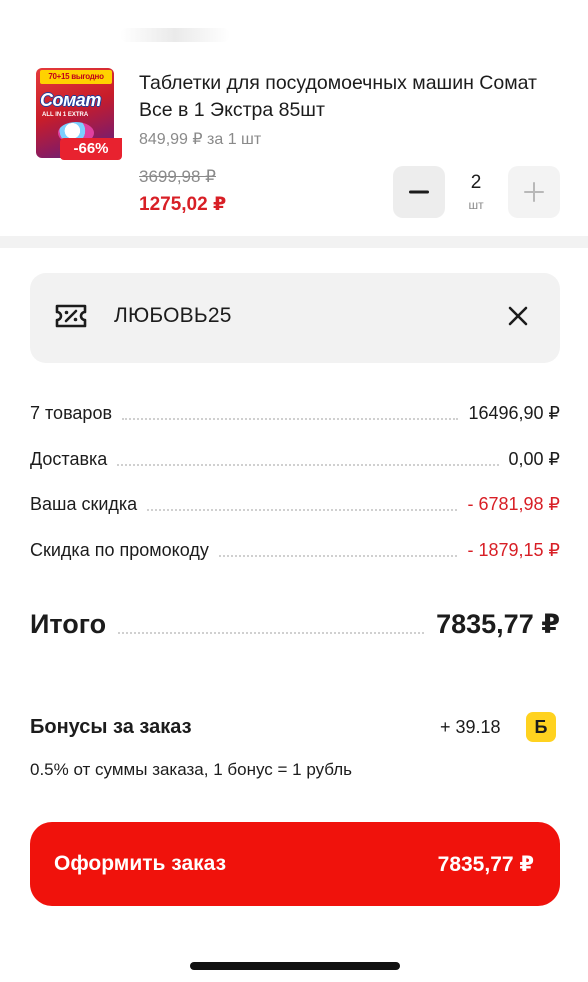  What do you see at coordinates (76, 77) in the screenshot?
I see `pack-promo-label: 70+15 выгодно` at bounding box center [76, 77].